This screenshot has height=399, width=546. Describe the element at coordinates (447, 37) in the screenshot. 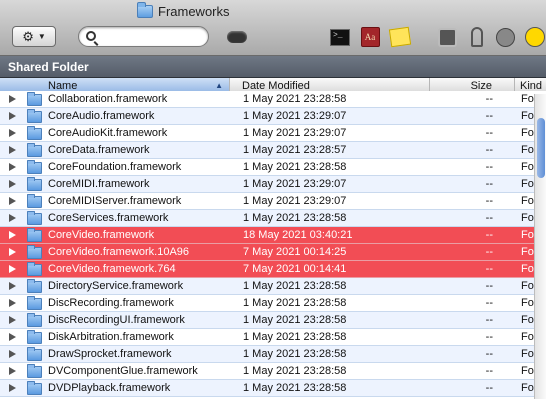

I see `system-preferences-icon` at that location.